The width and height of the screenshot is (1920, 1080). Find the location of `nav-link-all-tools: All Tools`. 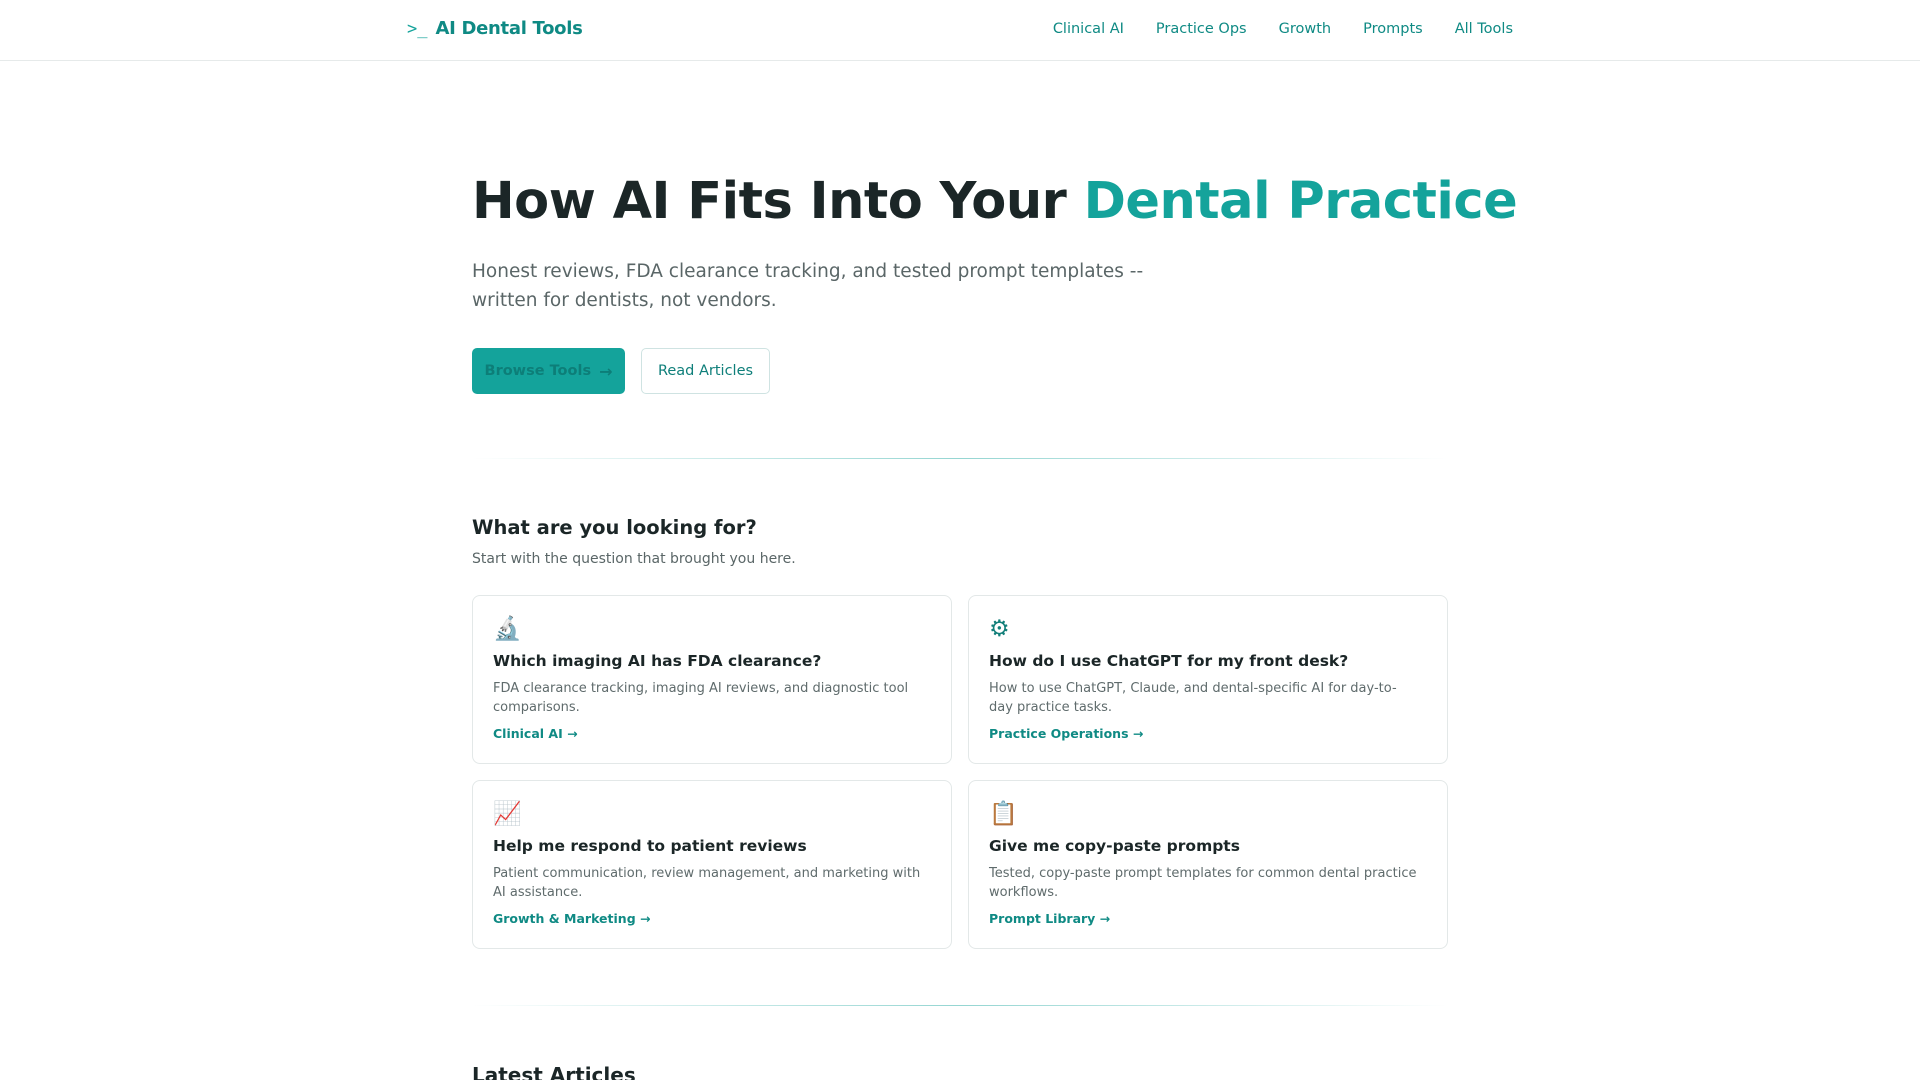

nav-link-all-tools: All Tools is located at coordinates (1484, 29).